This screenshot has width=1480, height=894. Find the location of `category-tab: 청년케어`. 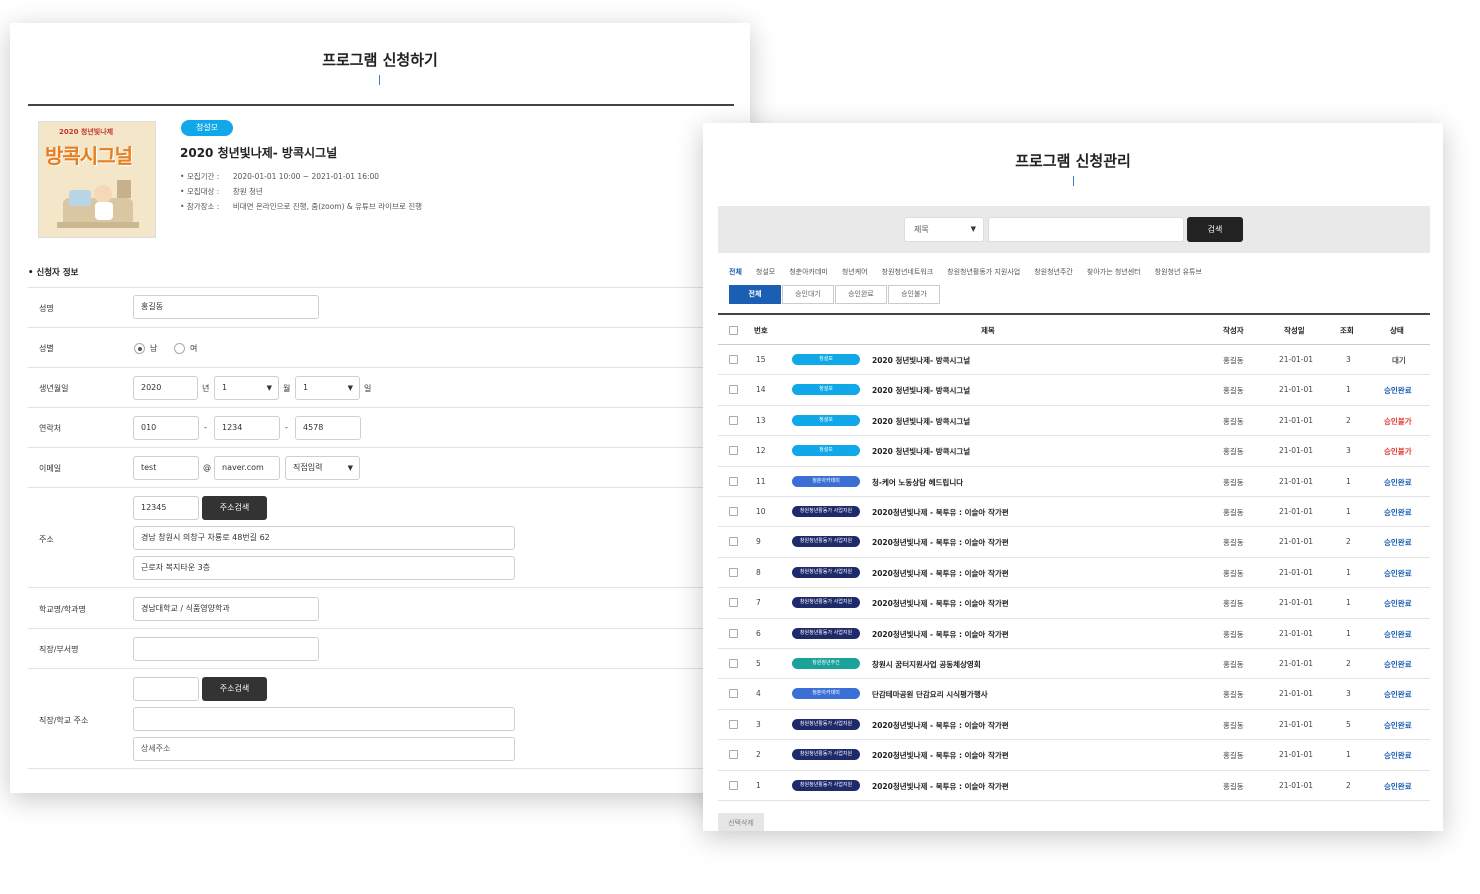

category-tab: 청년케어 is located at coordinates (855, 273).